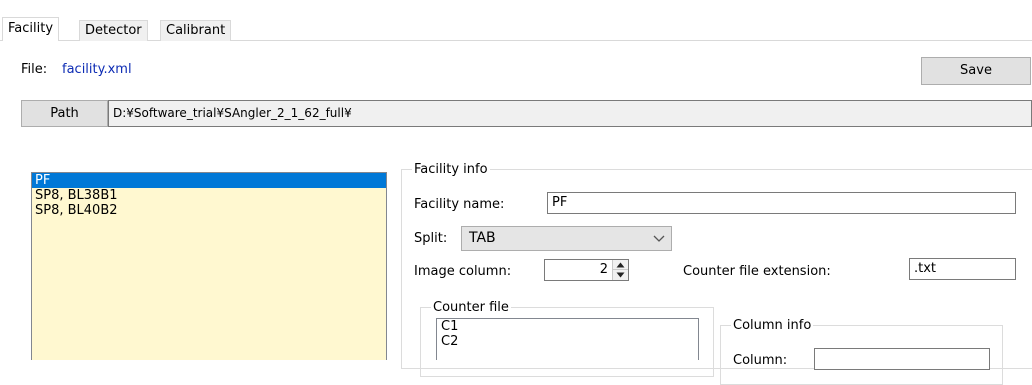 This screenshot has width=1032, height=385. Describe the element at coordinates (431, 238) in the screenshot. I see `split-label: Split:` at that location.